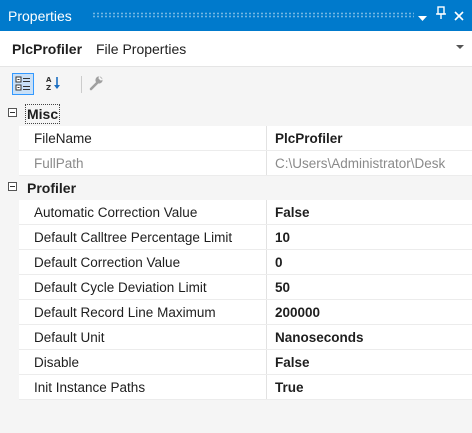 Image resolution: width=472 pixels, height=433 pixels. What do you see at coordinates (48, 87) in the screenshot?
I see `svg-text: Z` at bounding box center [48, 87].